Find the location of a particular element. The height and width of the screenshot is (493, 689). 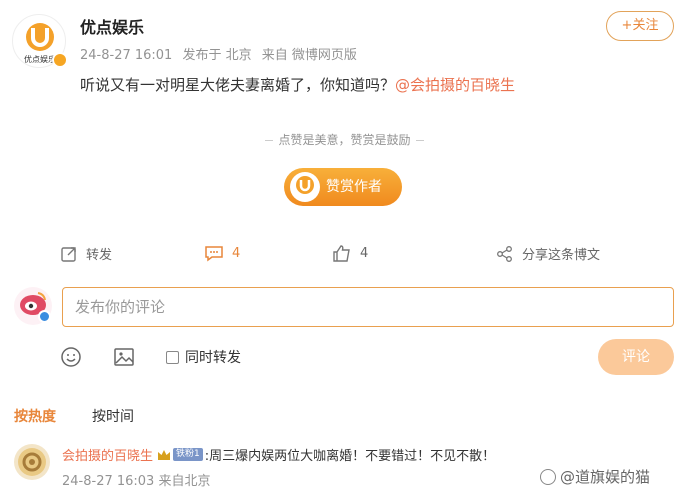

comment-text: :周三爆内娱两位大咖离婚！不要错过！不见不散！ is located at coordinates (350, 456).